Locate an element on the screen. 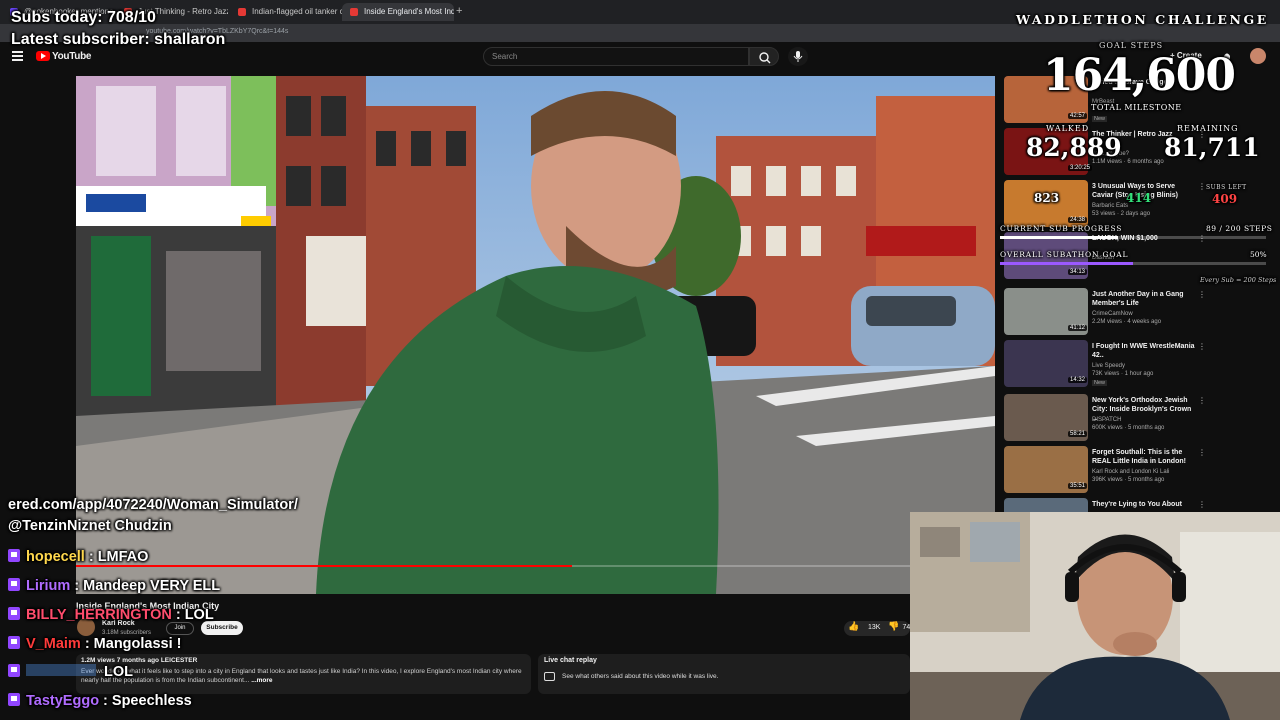 This screenshot has height=720, width=1280. chat-message: TastyEggo: Speechless is located at coordinates (100, 701).